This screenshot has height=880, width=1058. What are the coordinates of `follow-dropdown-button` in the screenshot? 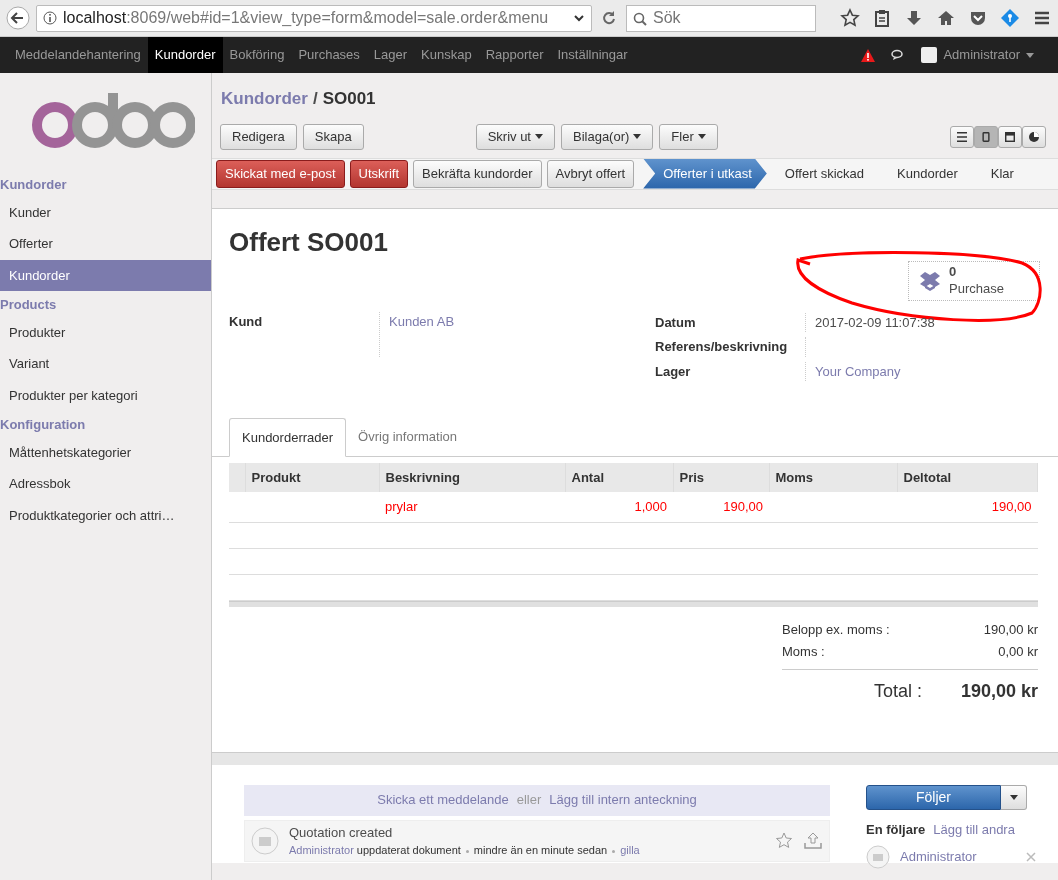 It's located at (1014, 797).